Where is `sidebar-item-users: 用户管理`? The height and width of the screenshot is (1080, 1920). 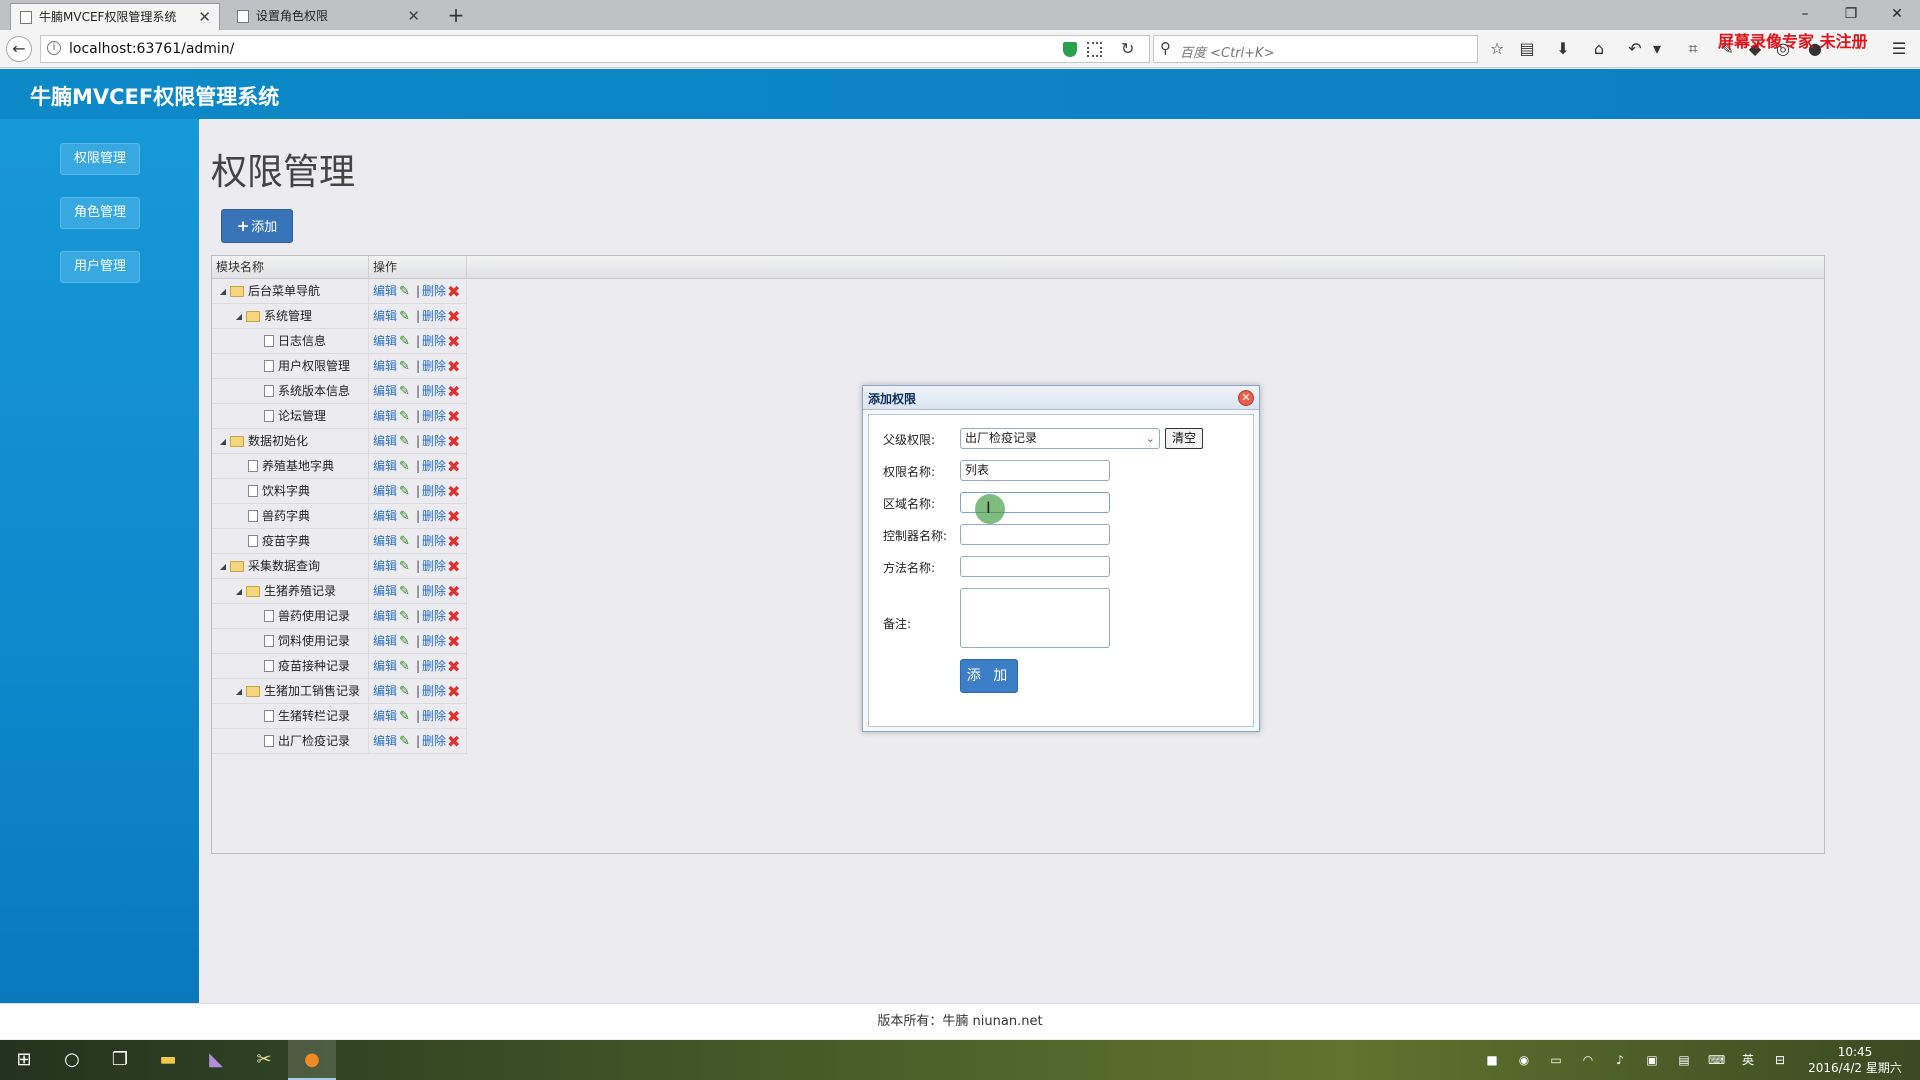 sidebar-item-users: 用户管理 is located at coordinates (100, 267).